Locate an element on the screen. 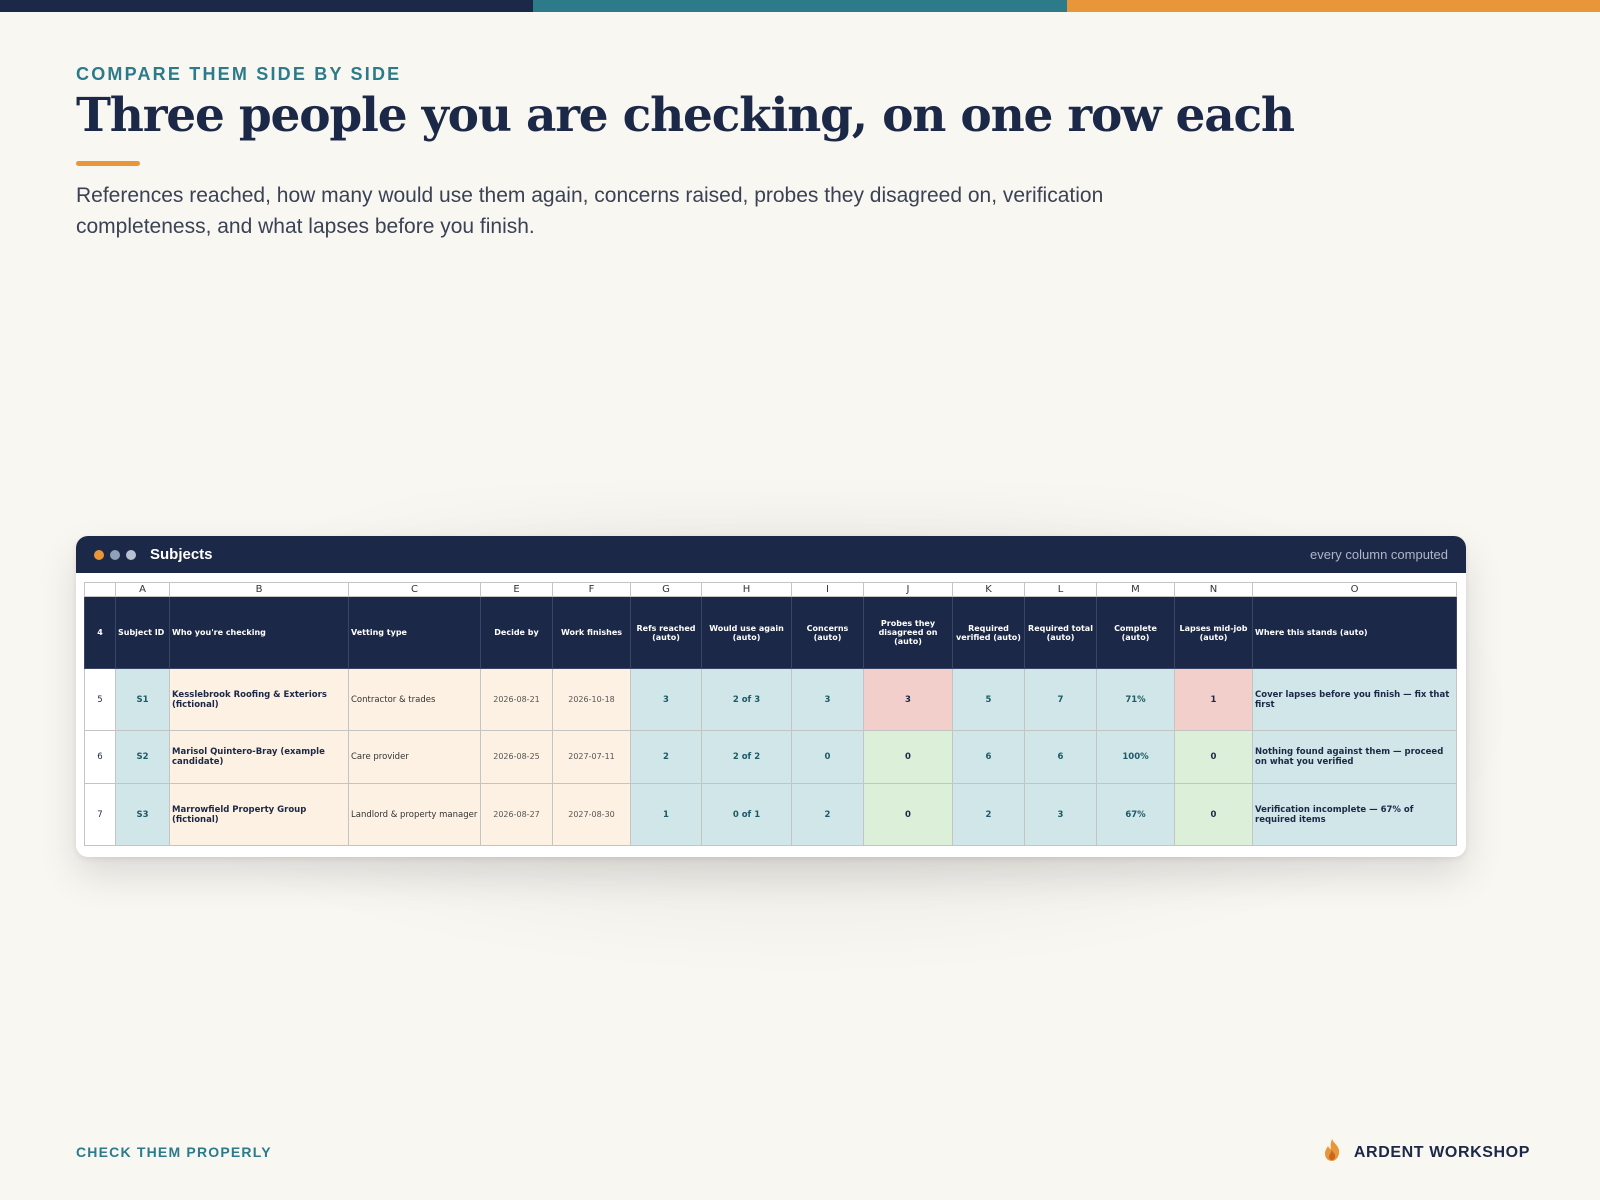 The image size is (1600, 1200). row-number: 5 is located at coordinates (100, 699).